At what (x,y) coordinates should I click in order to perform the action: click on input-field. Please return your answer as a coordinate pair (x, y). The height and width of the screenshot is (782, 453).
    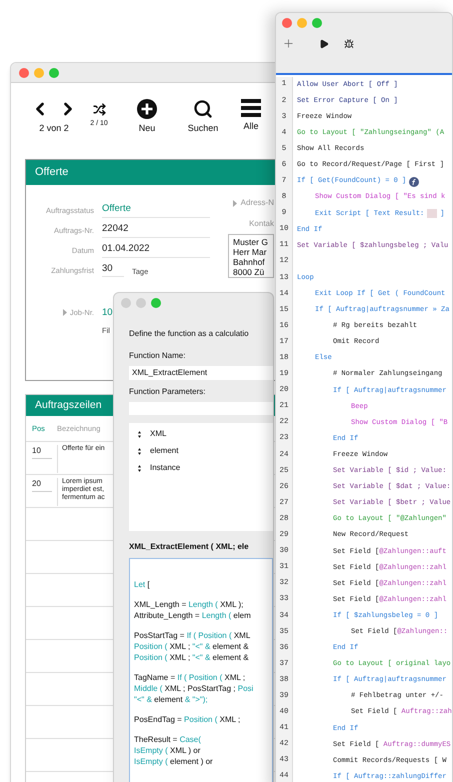
    Looking at the image, I should click on (201, 408).